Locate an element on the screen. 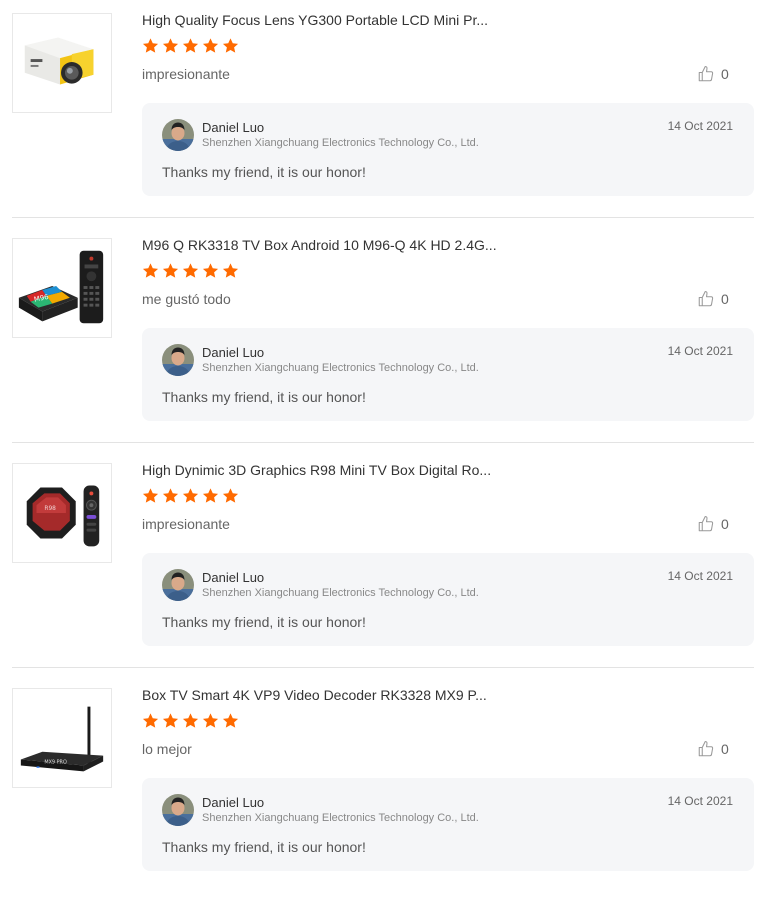 Image resolution: width=774 pixels, height=900 pixels. product-thumbnail: R98 is located at coordinates (62, 513).